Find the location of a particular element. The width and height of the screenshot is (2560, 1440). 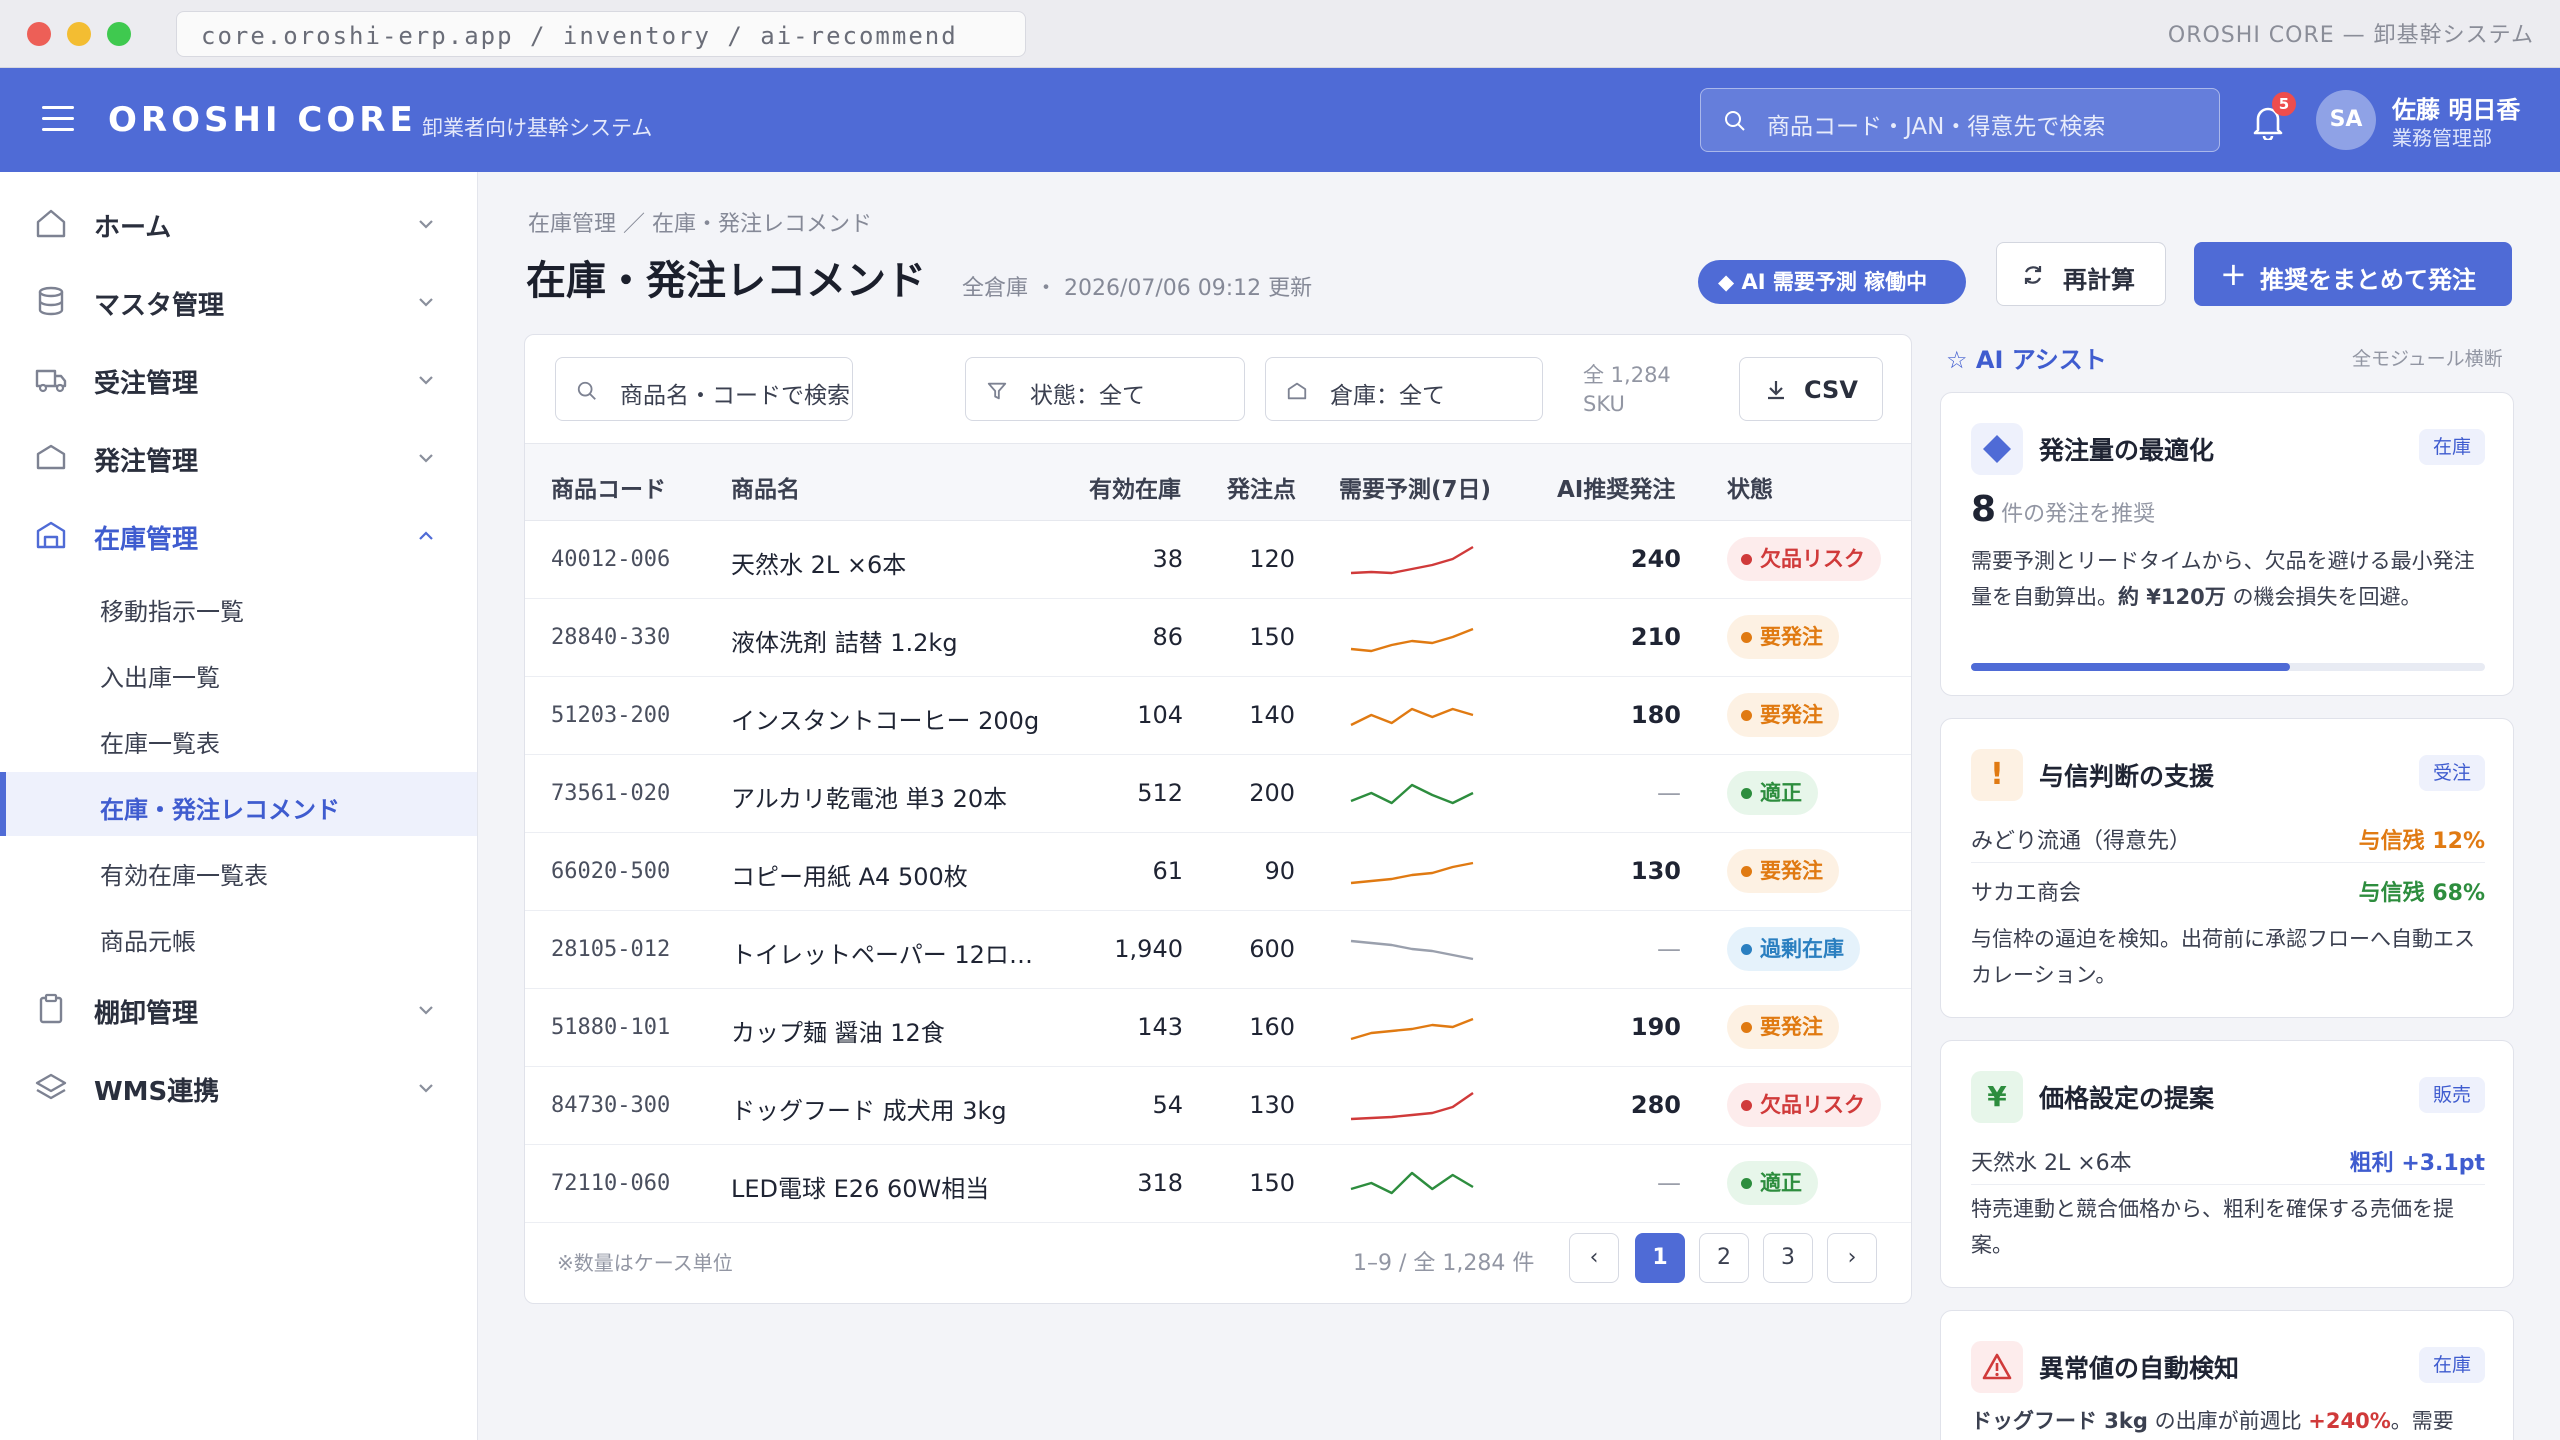

sidebar-subitem-recommend: 在庫・発注レコメンド is located at coordinates (238, 804).